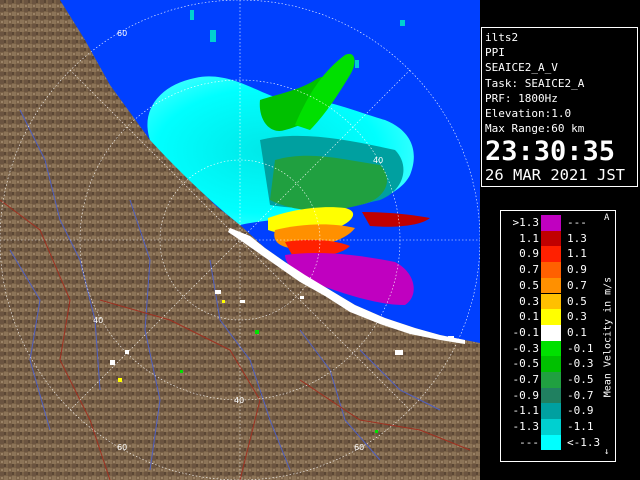 The width and height of the screenshot is (640, 480). I want to click on legend-row: 0.9 1.1, so click(551, 254).